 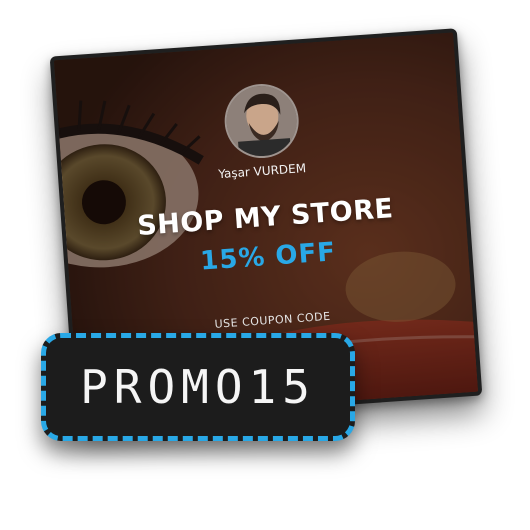 I want to click on coupon-code-badge: PROMO15, so click(x=198, y=387).